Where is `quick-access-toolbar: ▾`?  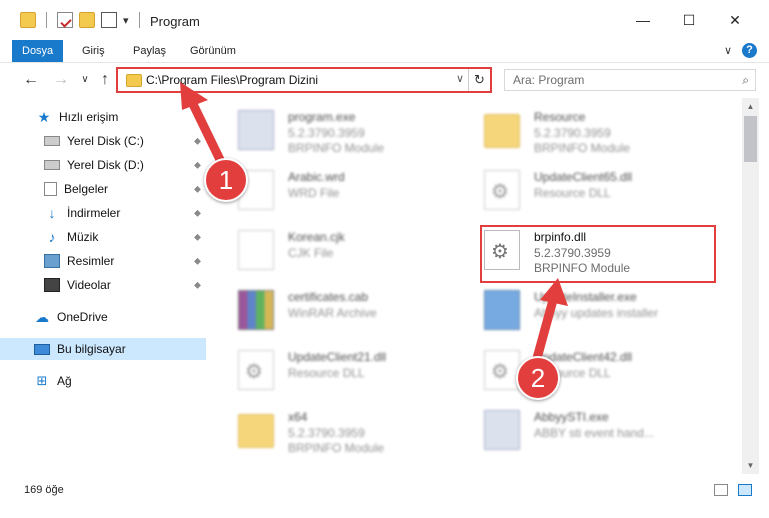
quick-access-toolbar: ▾ is located at coordinates (82, 20).